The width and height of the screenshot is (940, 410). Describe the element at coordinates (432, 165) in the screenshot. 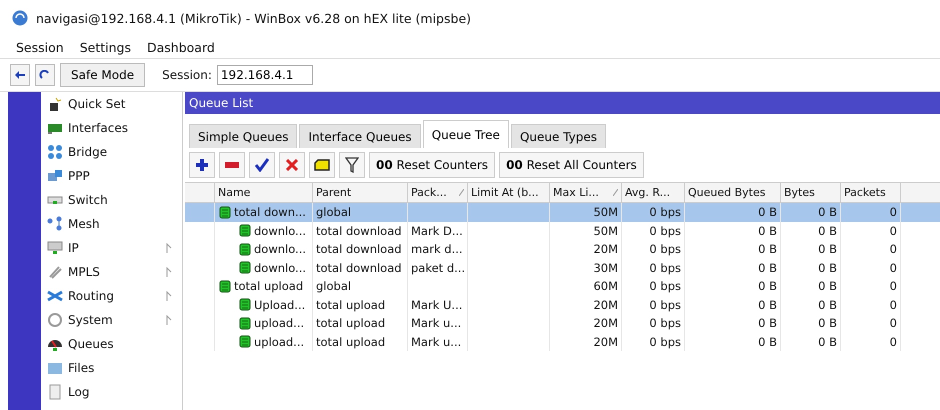

I see `reset-button: 00 Reset Counters` at that location.